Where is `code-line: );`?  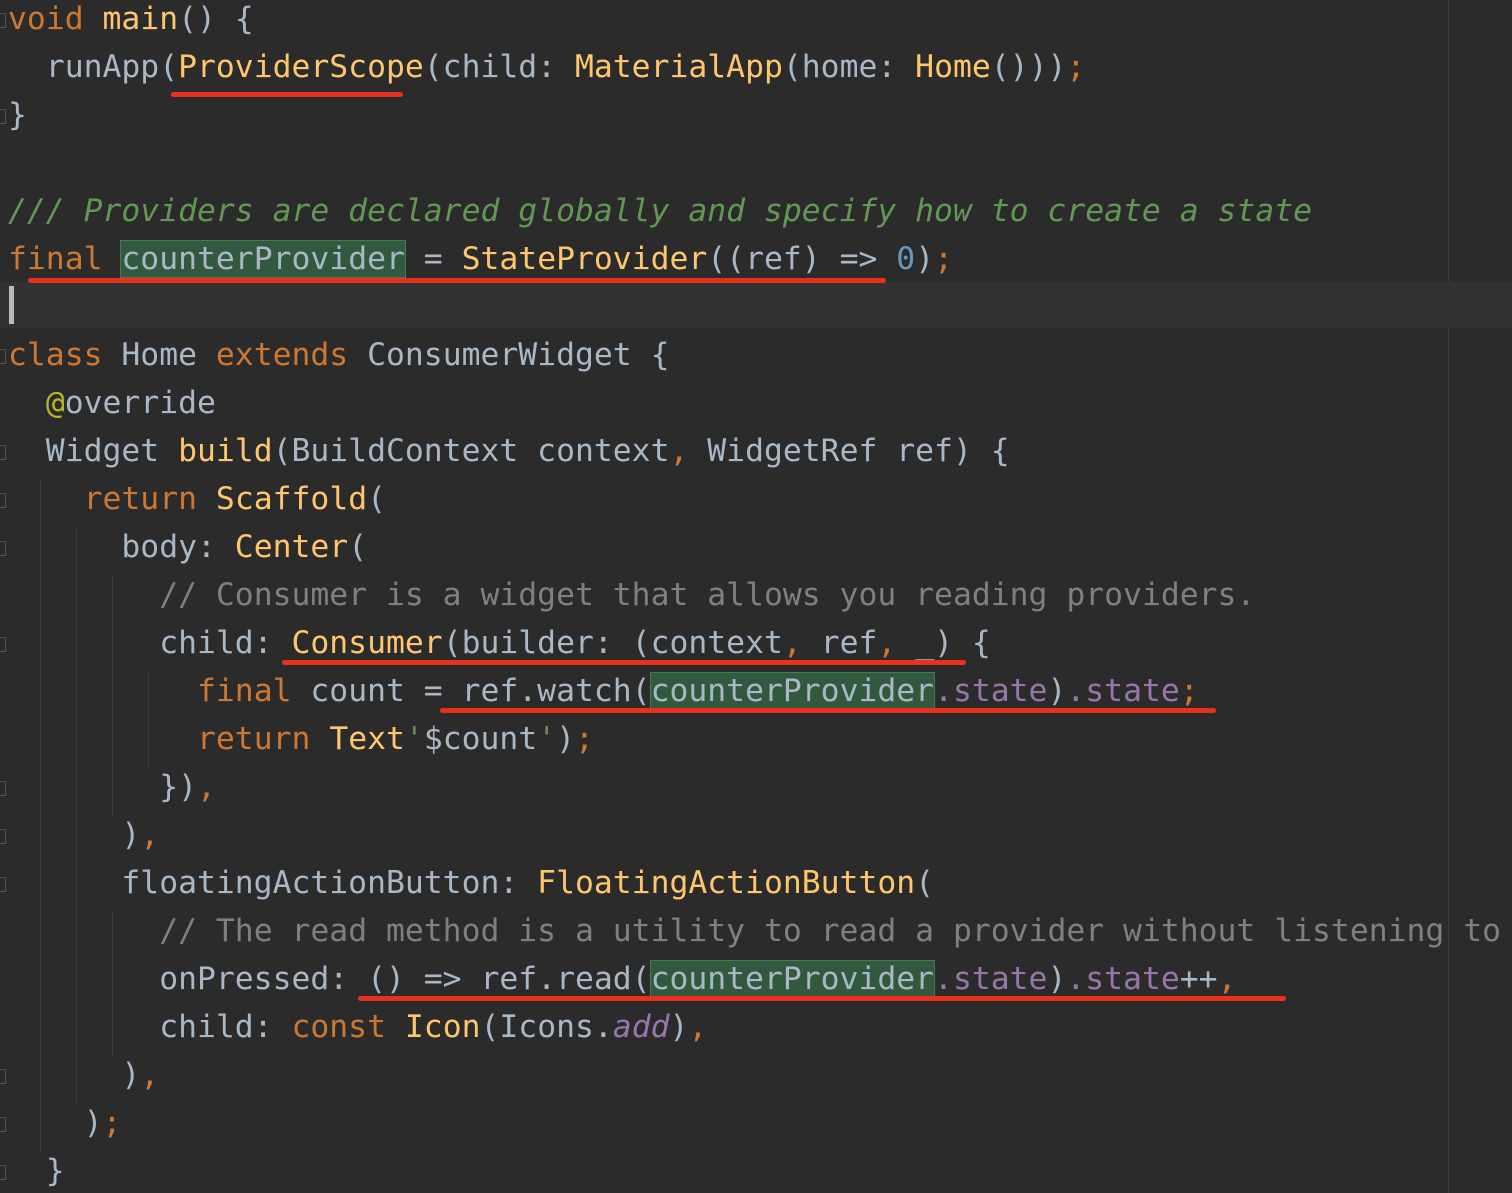 code-line: ); is located at coordinates (65, 1123).